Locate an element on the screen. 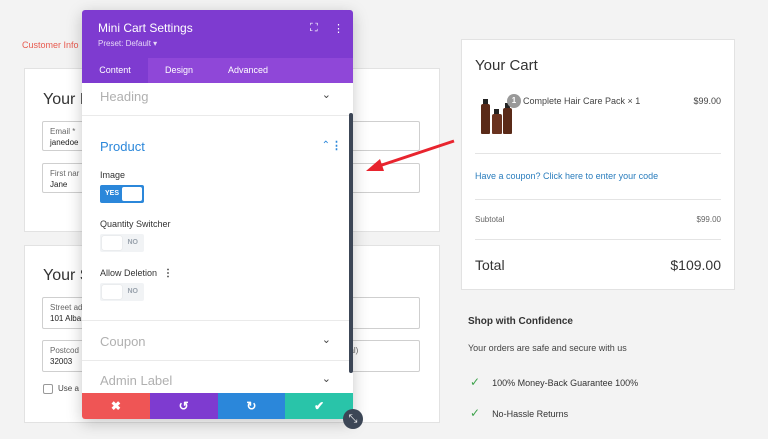 This screenshot has height=439, width=768. email-value: janedoe is located at coordinates (64, 142).